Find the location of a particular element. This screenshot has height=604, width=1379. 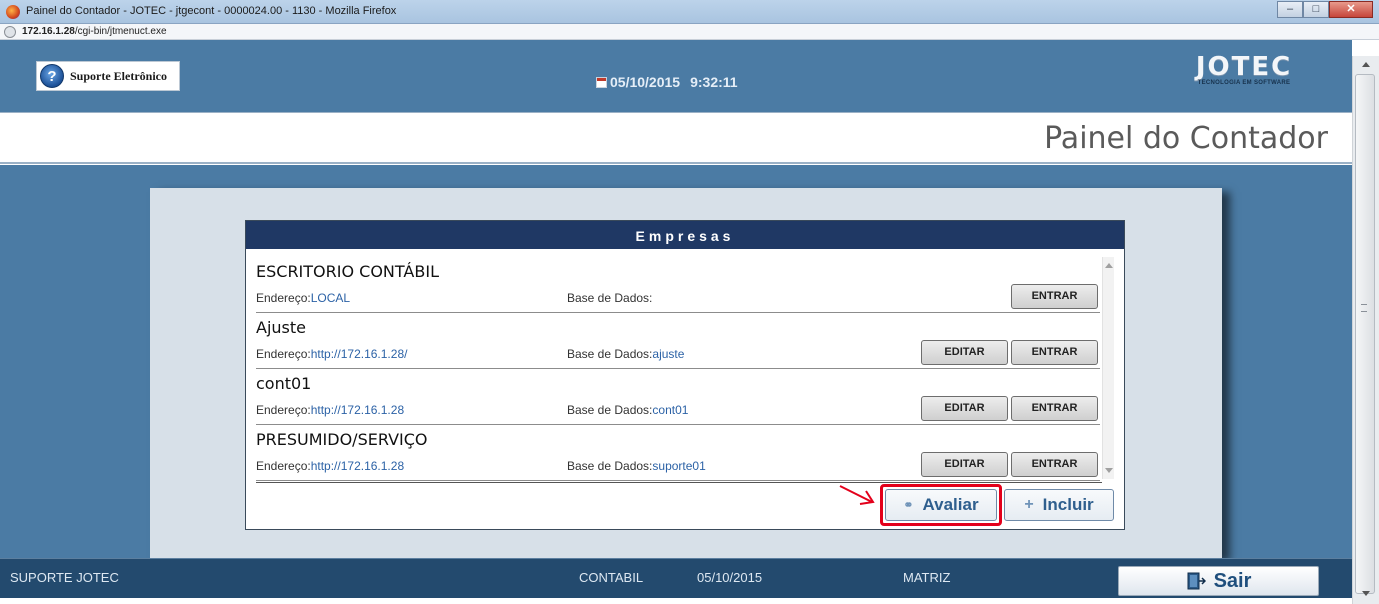

company-address: Endereço:LOCAL is located at coordinates (303, 298).